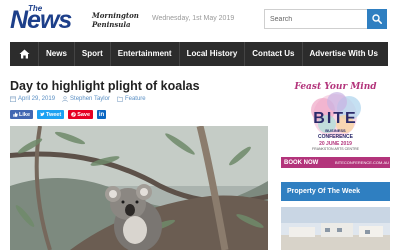 The image size is (400, 250). I want to click on pinterest-icon, so click(74, 114).